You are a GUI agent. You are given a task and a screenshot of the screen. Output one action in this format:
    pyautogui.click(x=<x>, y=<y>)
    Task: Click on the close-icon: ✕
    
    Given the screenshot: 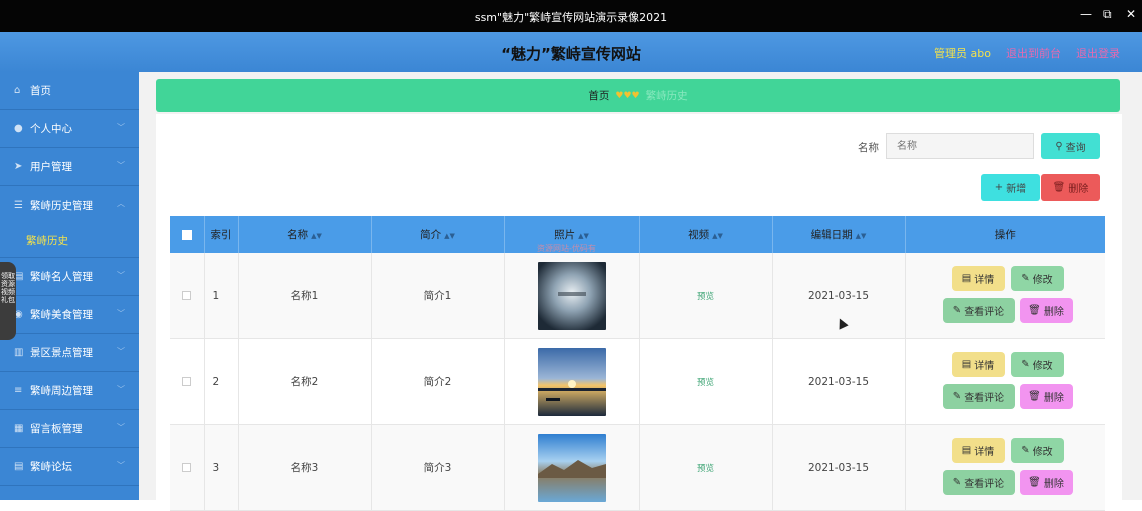 What is the action you would take?
    pyautogui.click(x=1131, y=14)
    